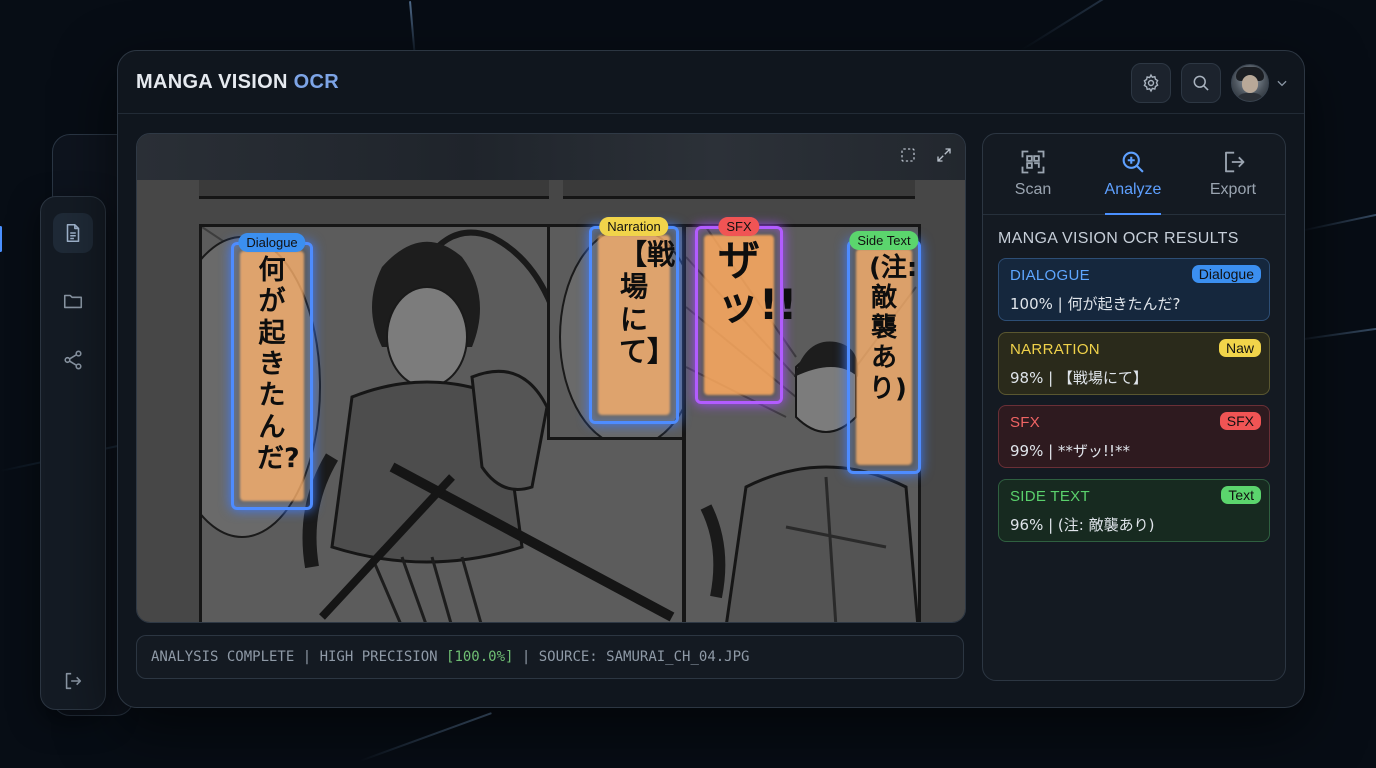  What do you see at coordinates (1233, 174) in the screenshot?
I see `tab-export: Export` at bounding box center [1233, 174].